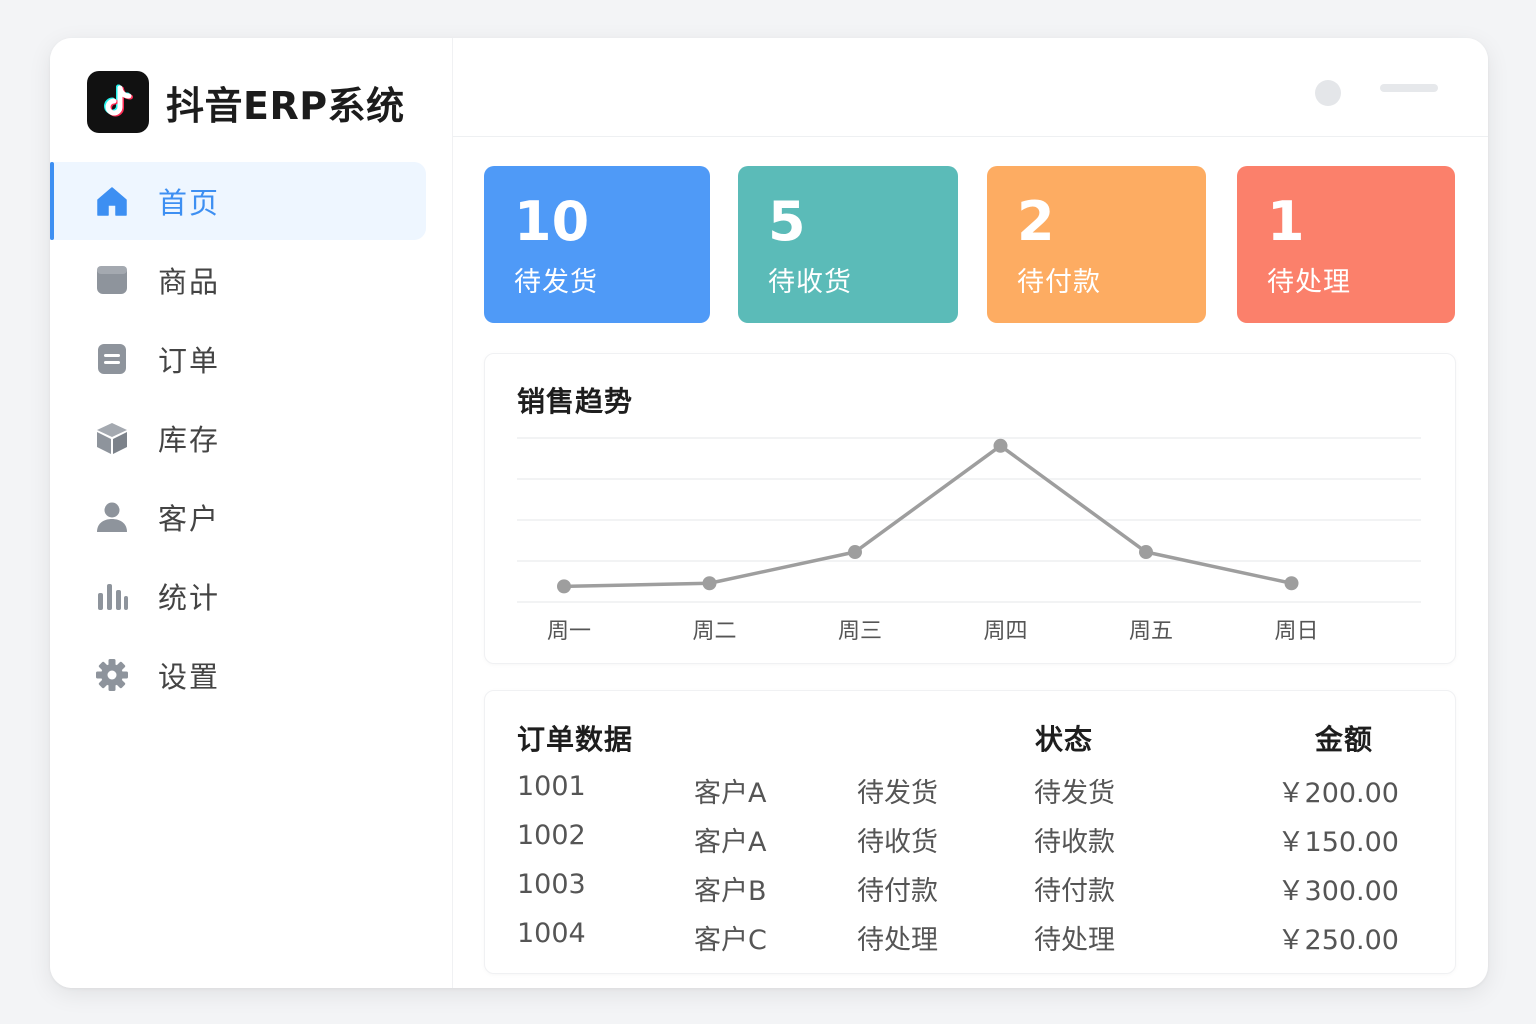 This screenshot has width=1536, height=1024. I want to click on sidebar-item-label: 统计, so click(189, 598).